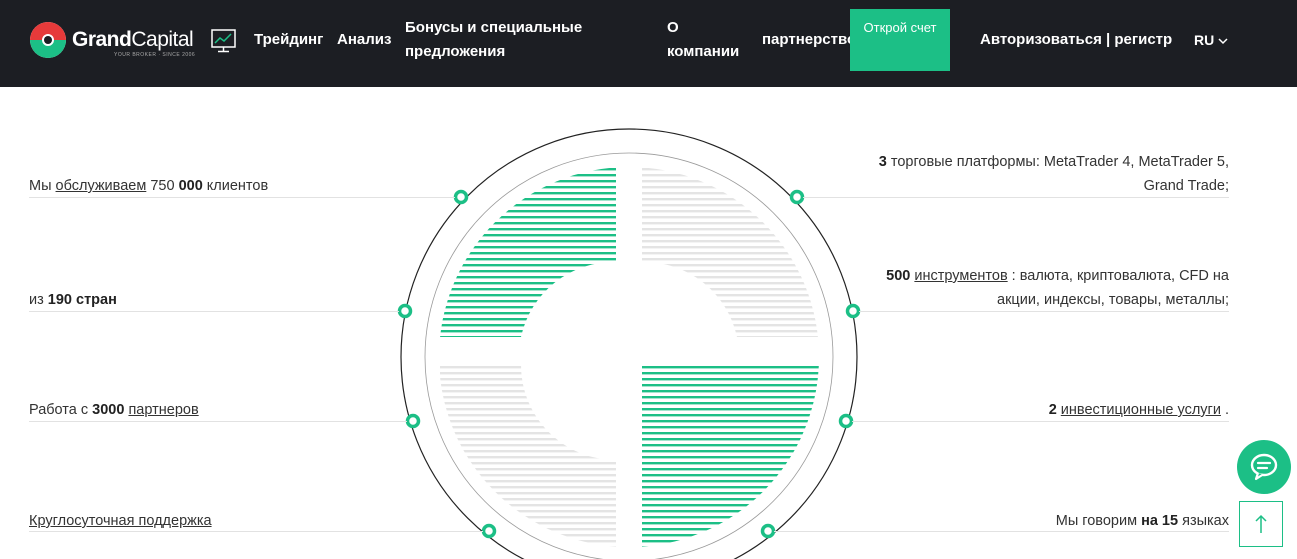 The width and height of the screenshot is (1297, 559). I want to click on fact-languages: Мы говорим на 15 языках, so click(1142, 521).